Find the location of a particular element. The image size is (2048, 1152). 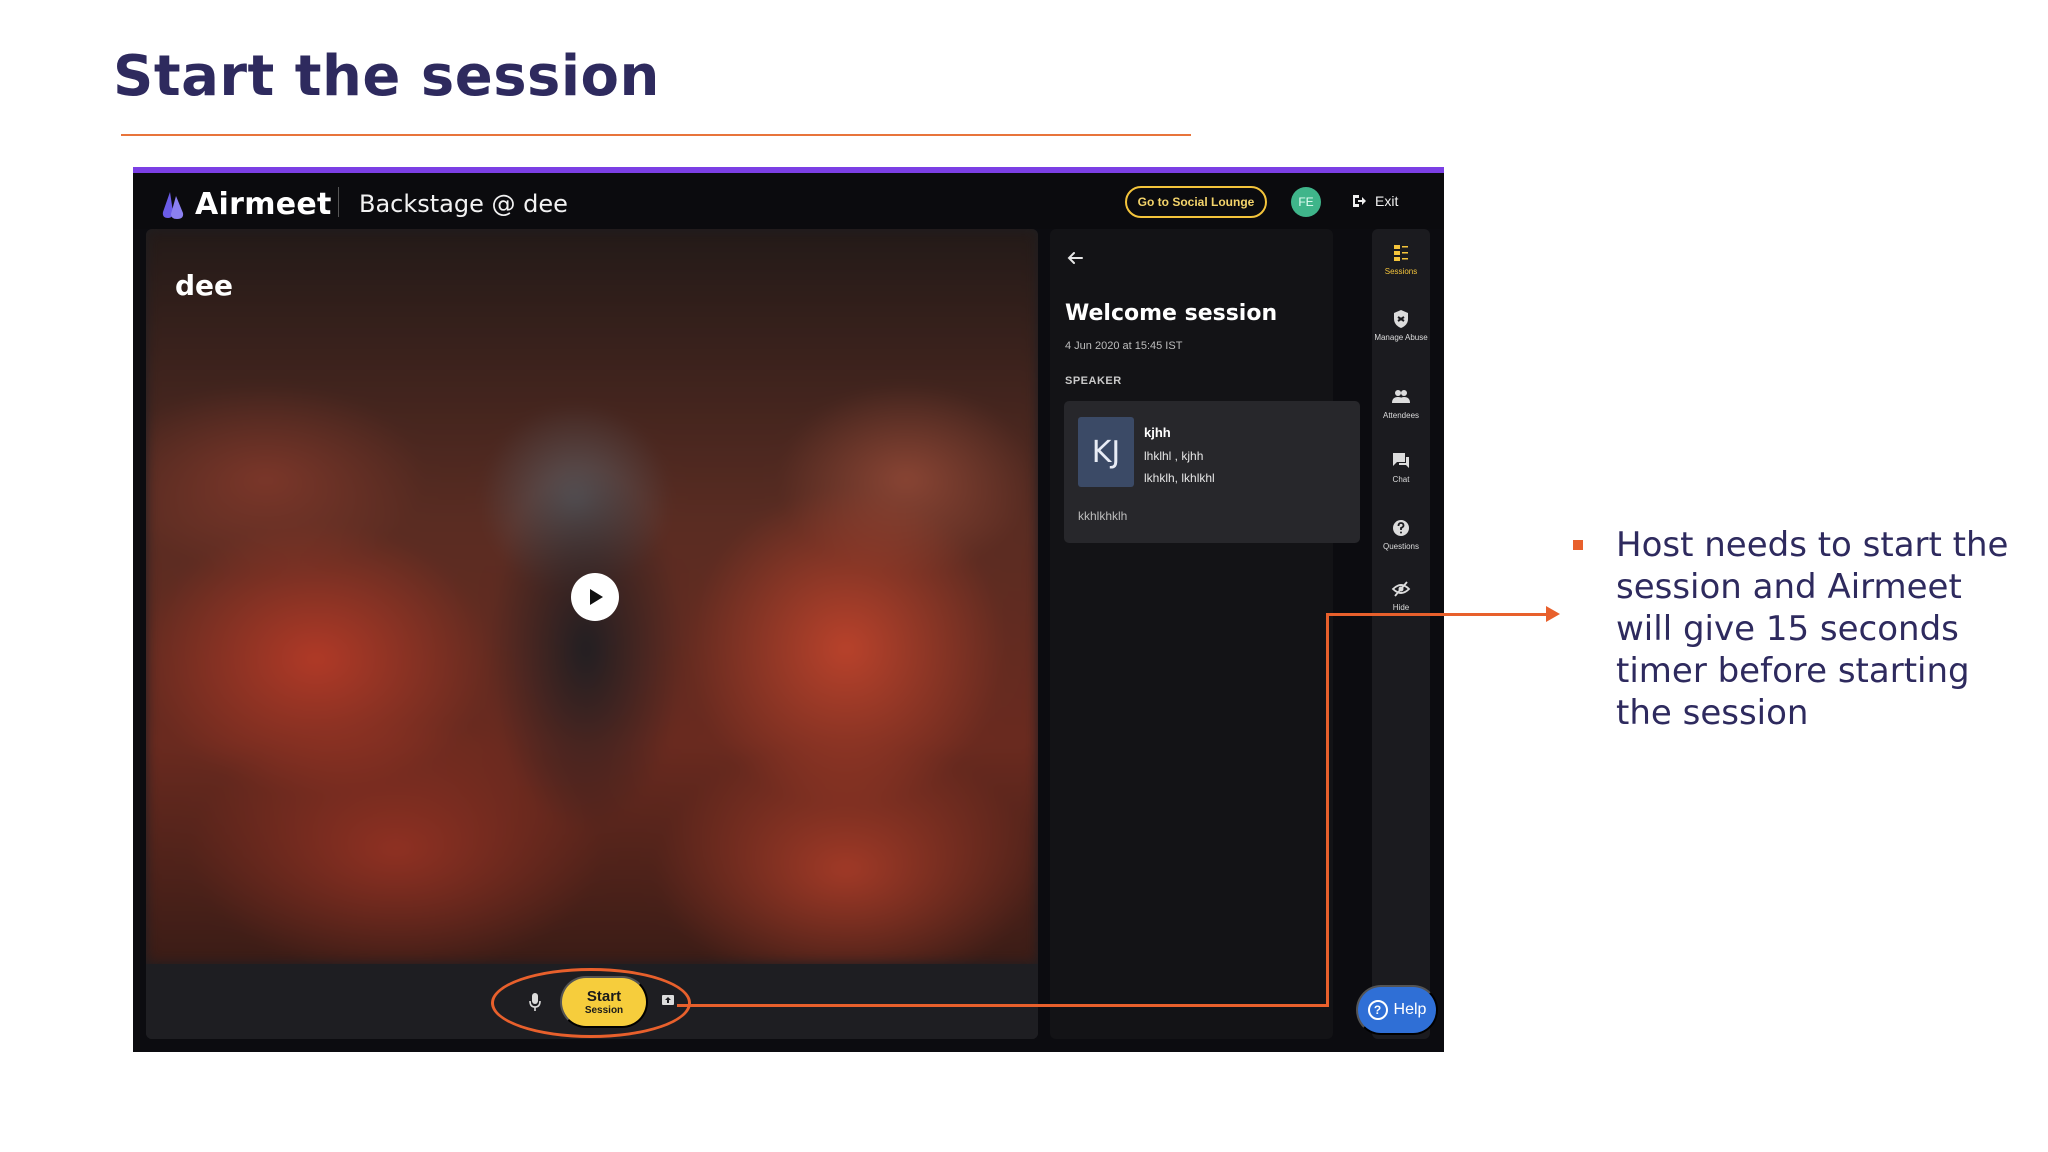

user-avatar: FE is located at coordinates (1306, 202).